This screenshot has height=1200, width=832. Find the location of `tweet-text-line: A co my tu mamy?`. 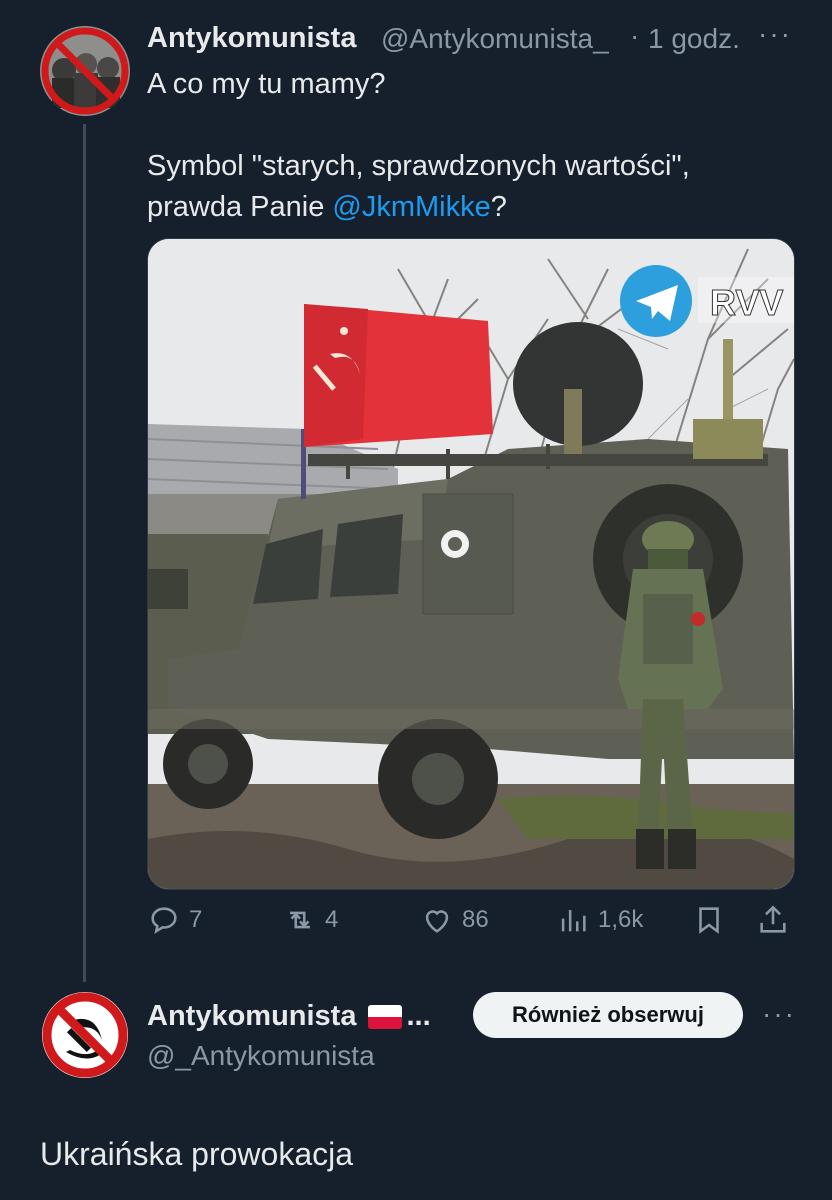

tweet-text-line: A co my tu mamy? is located at coordinates (266, 84).